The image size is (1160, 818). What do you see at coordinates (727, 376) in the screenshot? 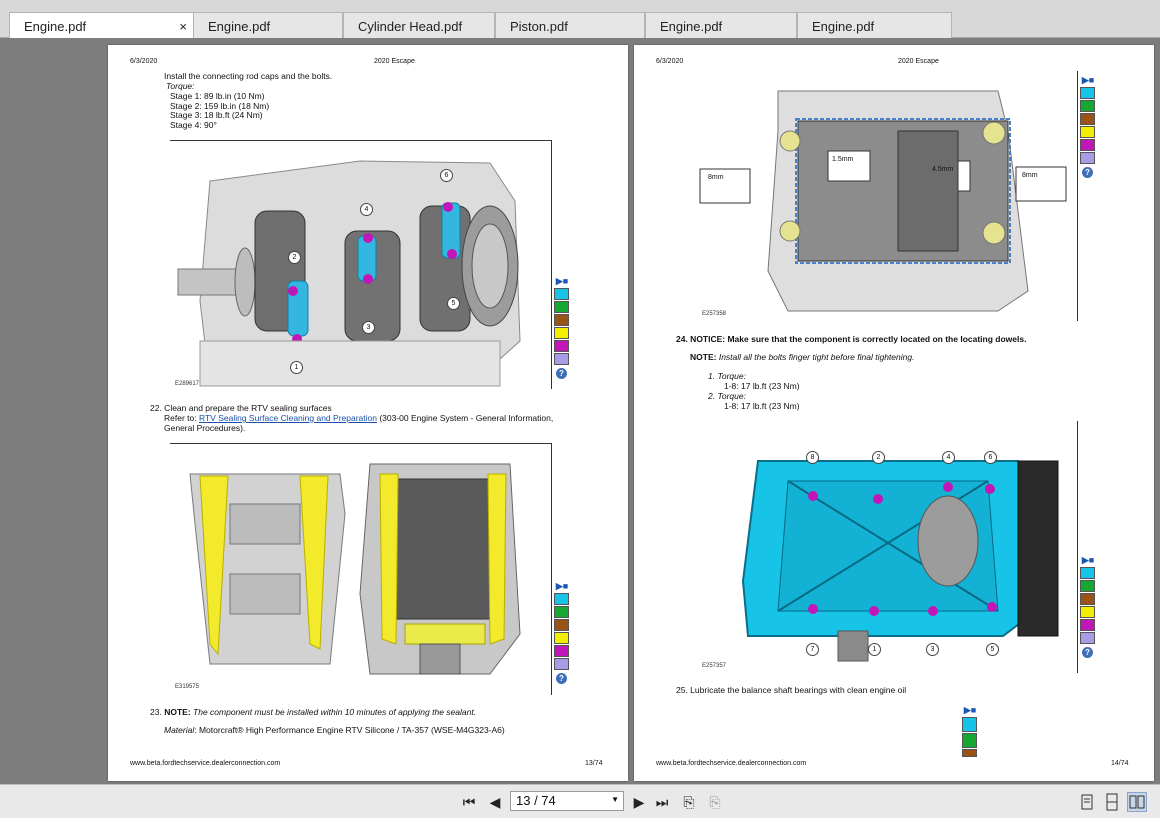
I see `torque1-label: 1. Torque:` at bounding box center [727, 376].